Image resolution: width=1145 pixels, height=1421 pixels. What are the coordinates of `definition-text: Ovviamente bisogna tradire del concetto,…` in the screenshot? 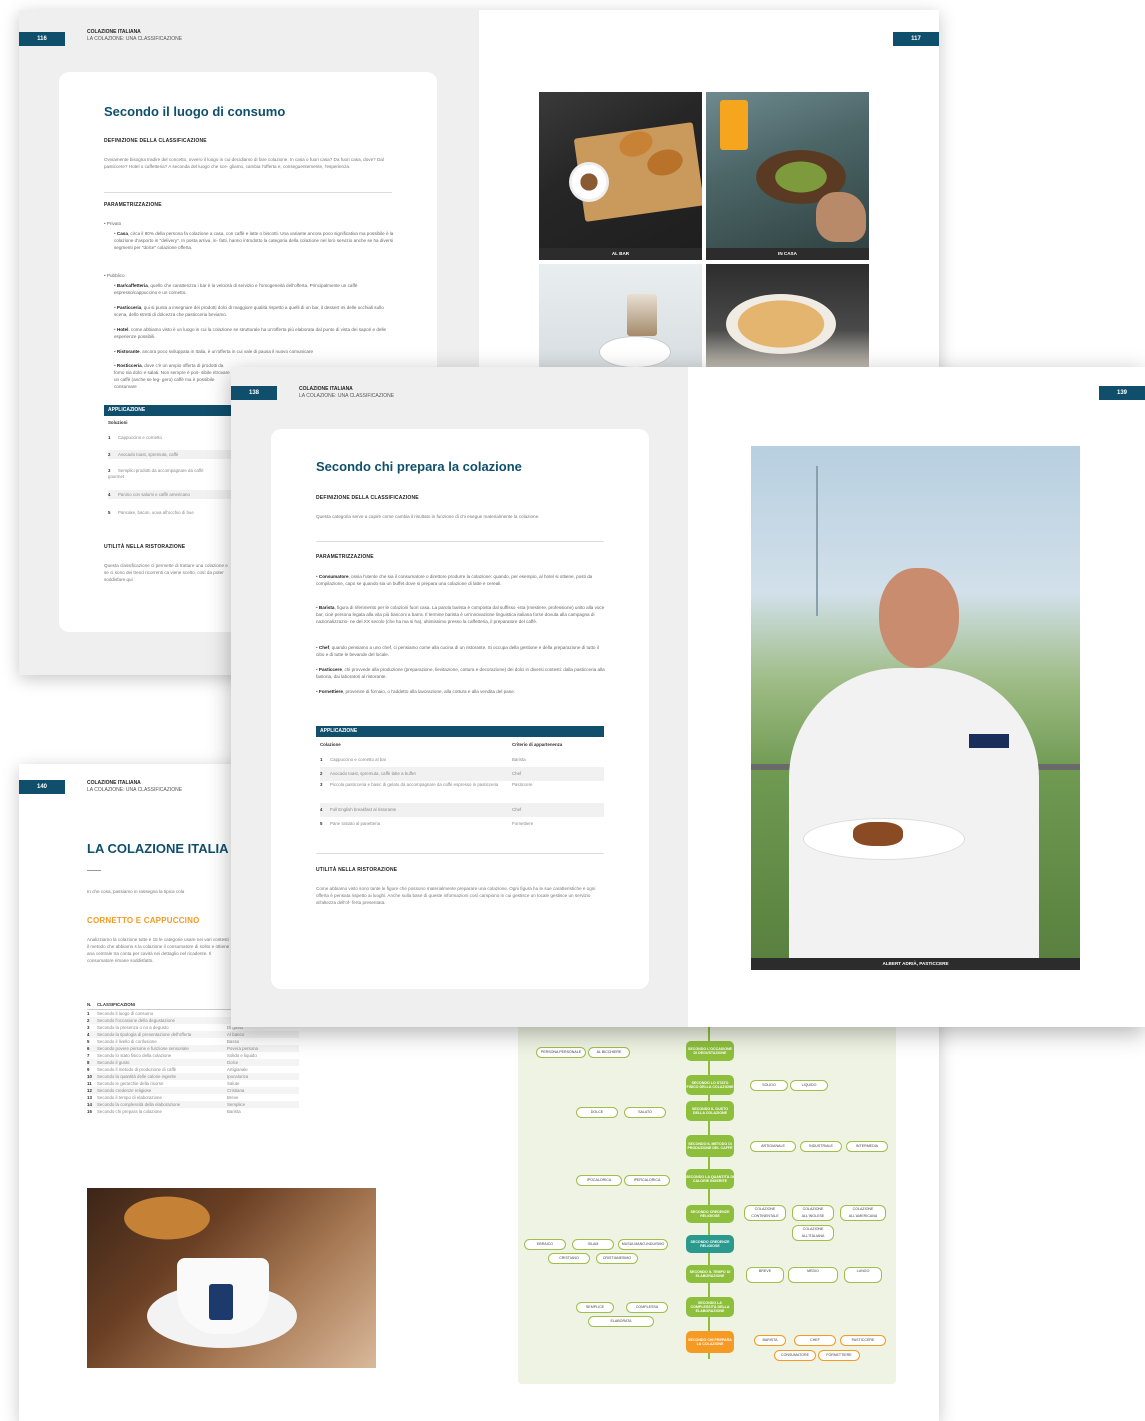 It's located at (244, 163).